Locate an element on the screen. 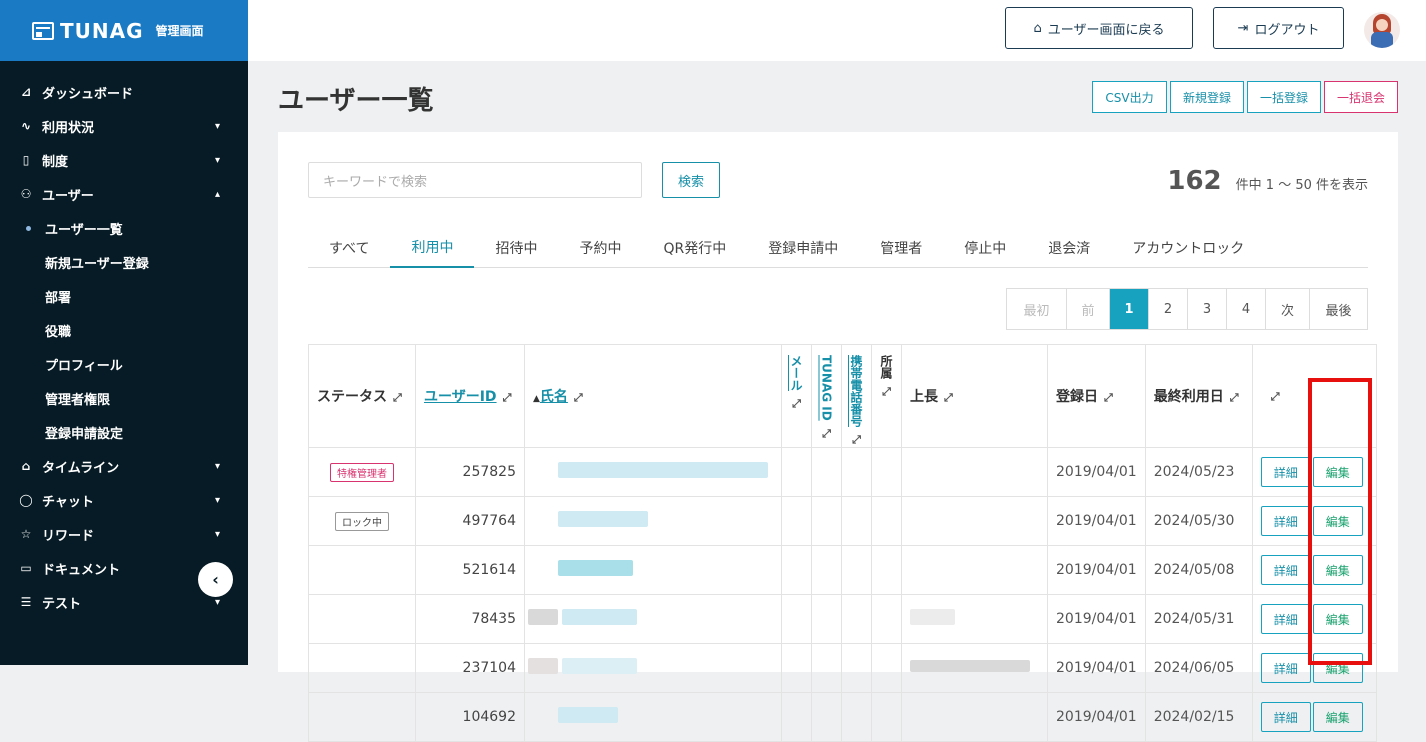  tab-withdrawn: 退会済 is located at coordinates (1069, 248).